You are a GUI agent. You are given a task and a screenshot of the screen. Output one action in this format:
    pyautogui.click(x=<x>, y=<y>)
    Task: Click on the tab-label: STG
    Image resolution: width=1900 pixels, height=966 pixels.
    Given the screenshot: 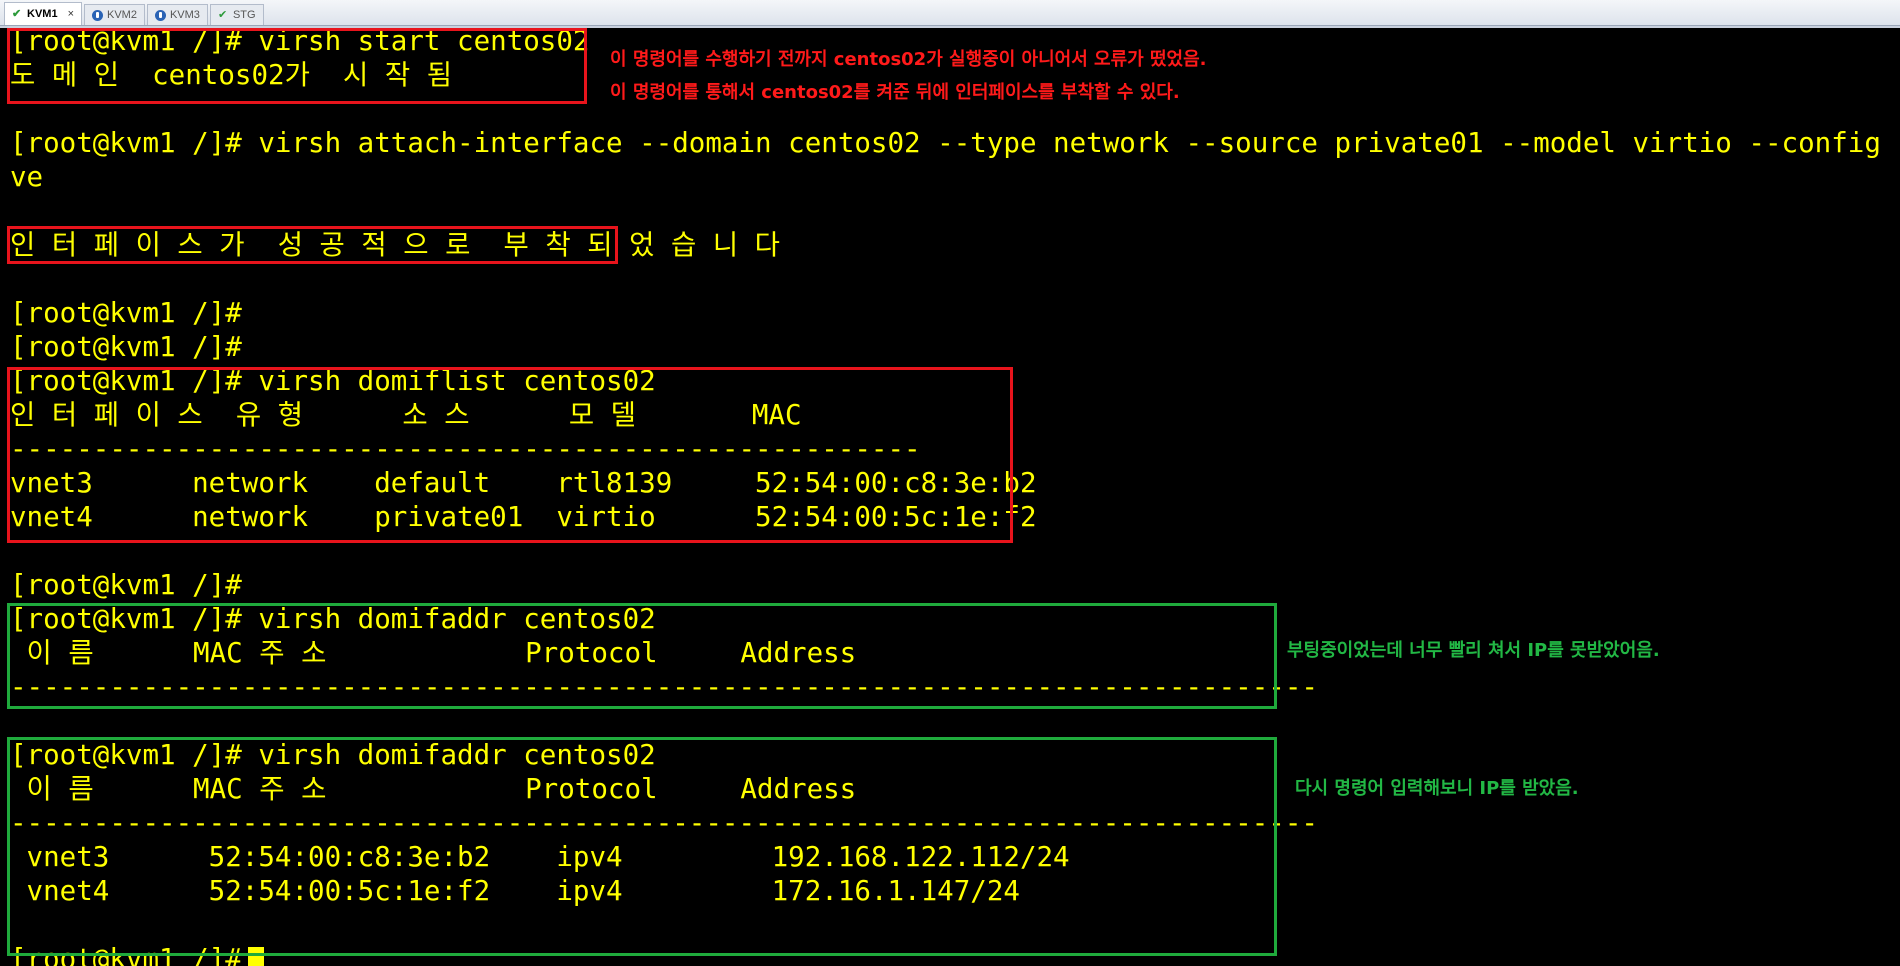 What is the action you would take?
    pyautogui.click(x=244, y=15)
    